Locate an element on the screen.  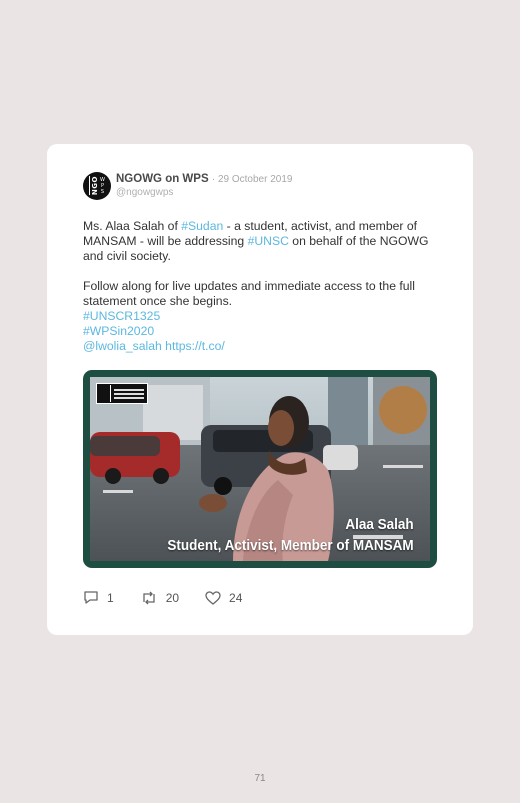
tweet-actions: 1 20 24 is located at coordinates (175, 597).